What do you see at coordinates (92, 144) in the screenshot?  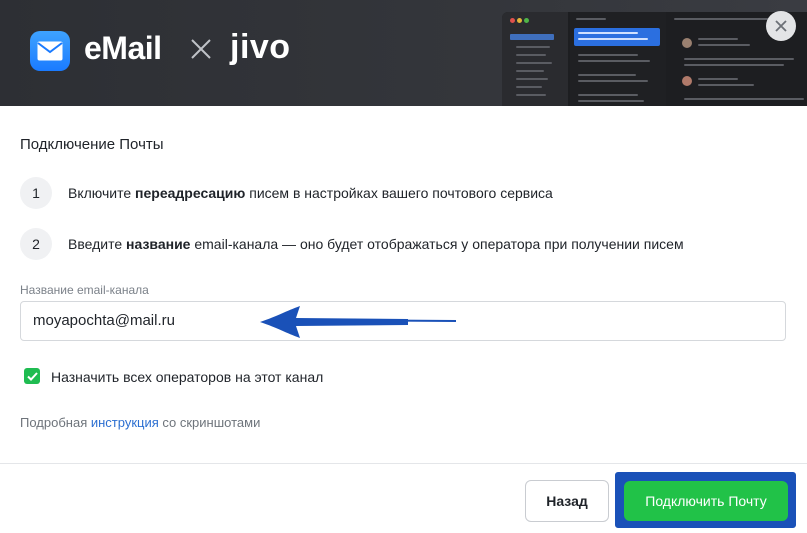 I see `page-title: Подключение Почты` at bounding box center [92, 144].